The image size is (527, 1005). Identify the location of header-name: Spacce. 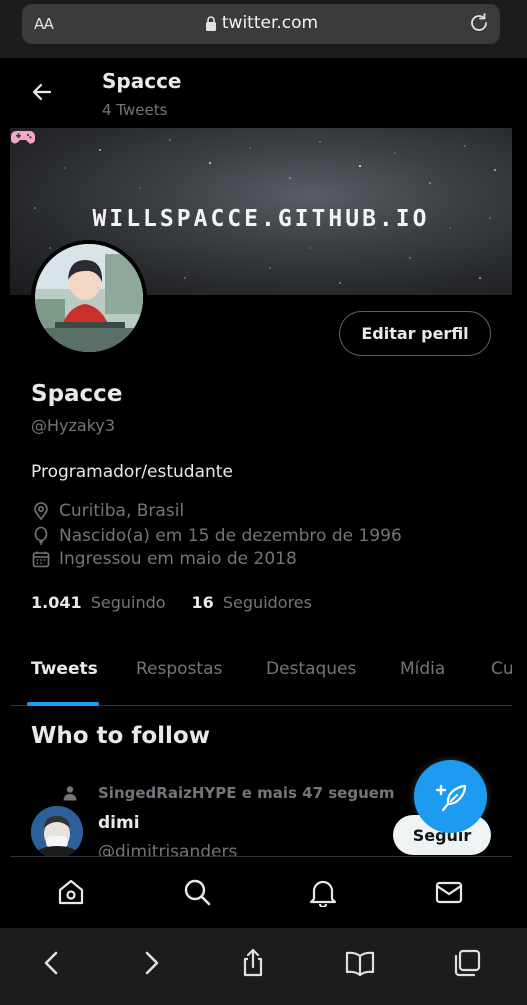
(142, 81).